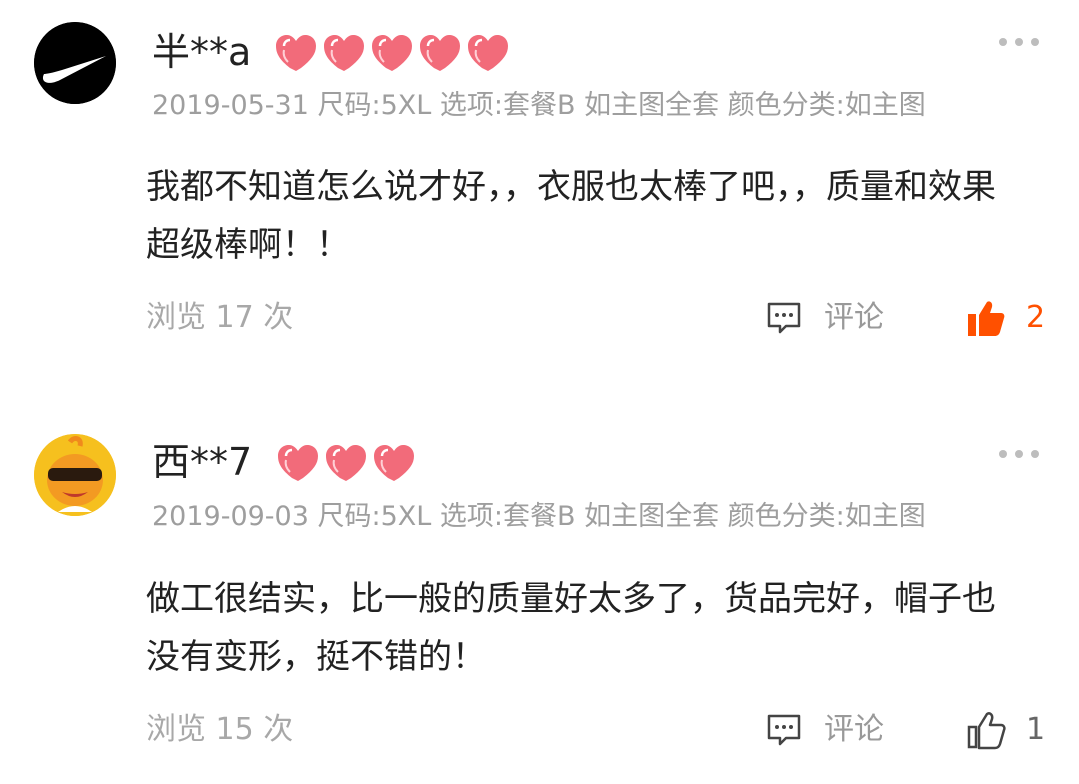 This screenshot has width=1079, height=784. What do you see at coordinates (539, 516) in the screenshot?
I see `review-meta: 2019-09-03 尺码:5XL 选项:套餐B 如主图全套 颜色分类:如主图` at bounding box center [539, 516].